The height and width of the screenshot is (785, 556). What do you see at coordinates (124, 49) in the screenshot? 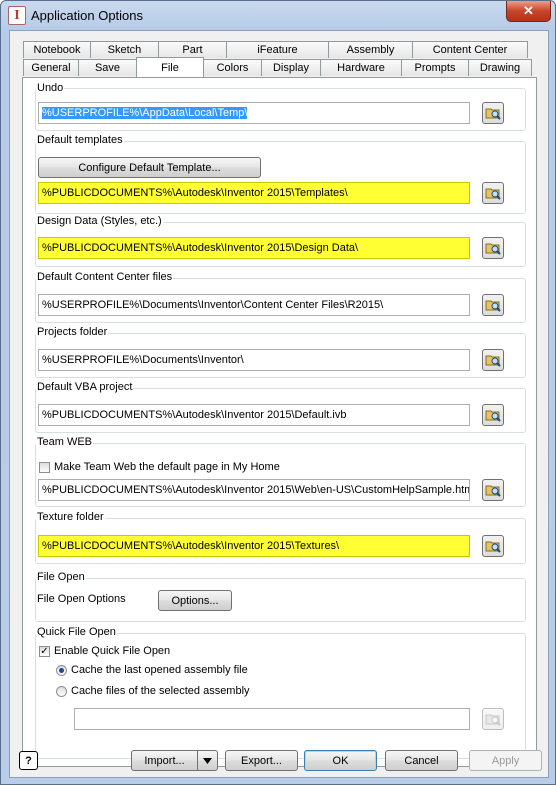
I see `tab-sketch: Sketch` at bounding box center [124, 49].